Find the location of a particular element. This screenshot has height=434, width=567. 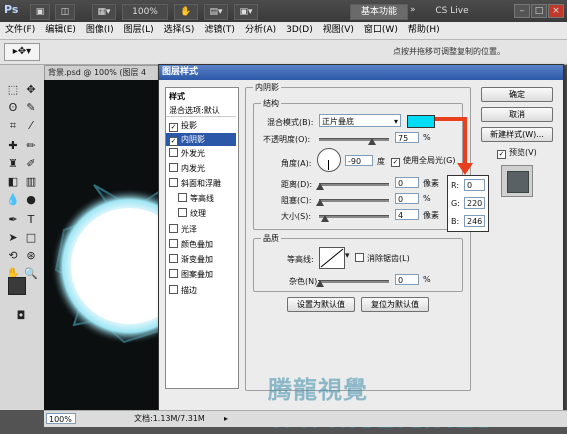

style-list-item: 内发光 is located at coordinates (201, 168).